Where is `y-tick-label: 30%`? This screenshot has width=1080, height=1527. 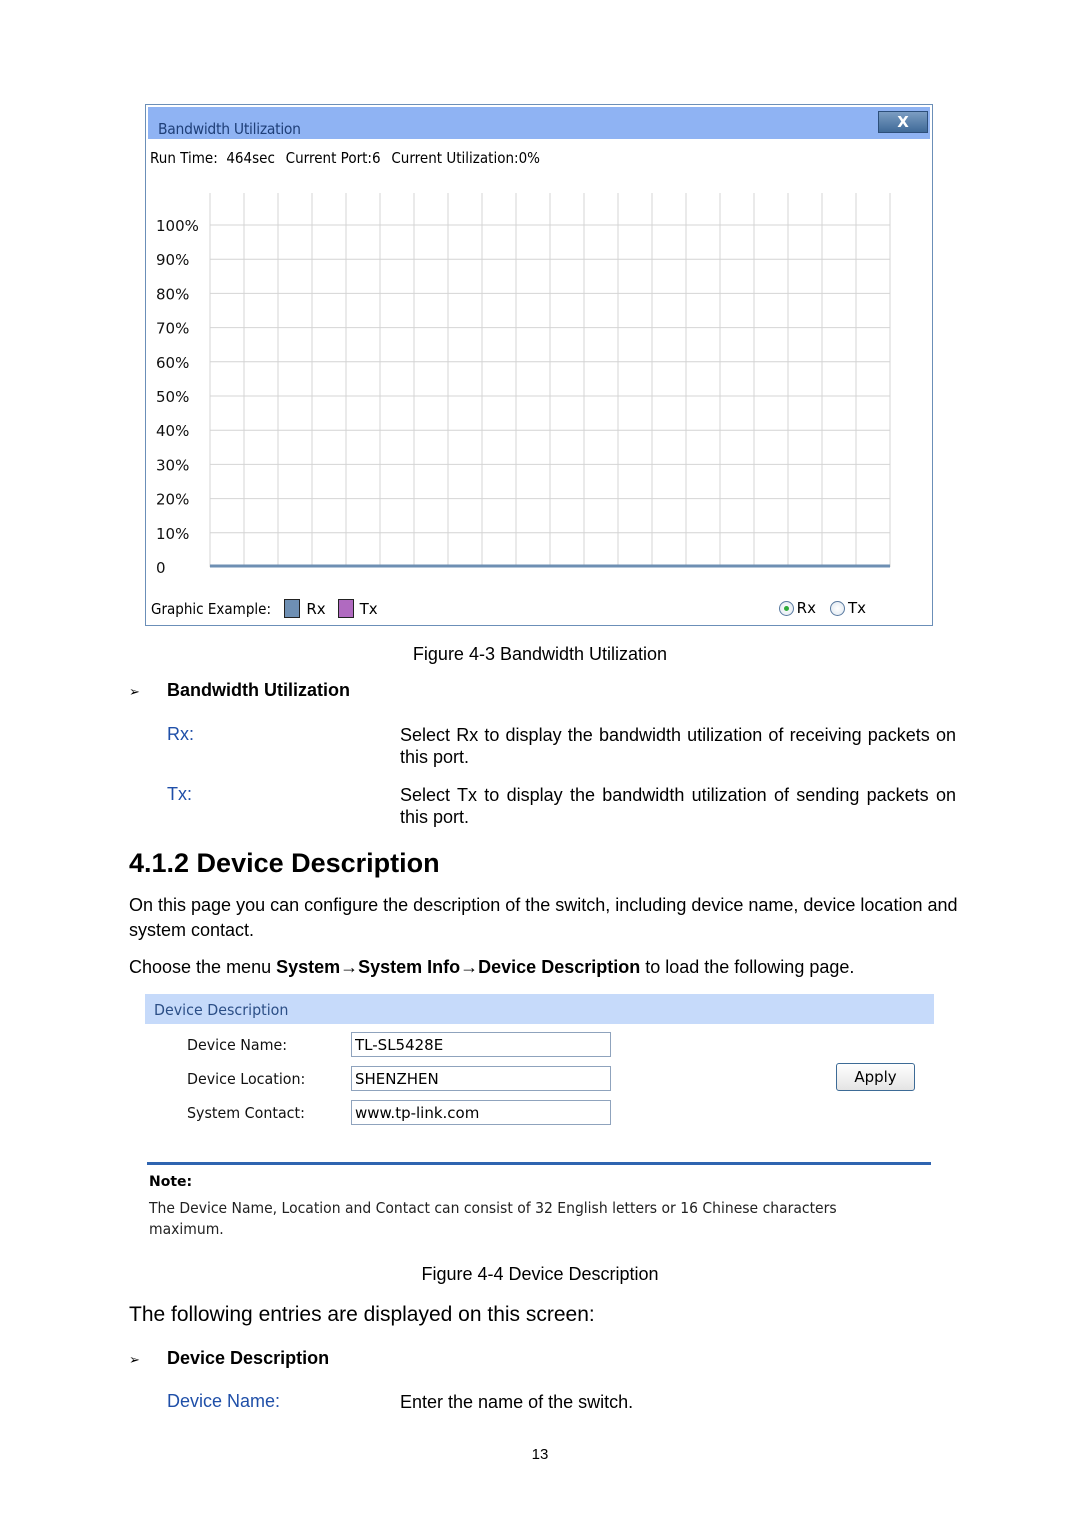 y-tick-label: 30% is located at coordinates (172, 465).